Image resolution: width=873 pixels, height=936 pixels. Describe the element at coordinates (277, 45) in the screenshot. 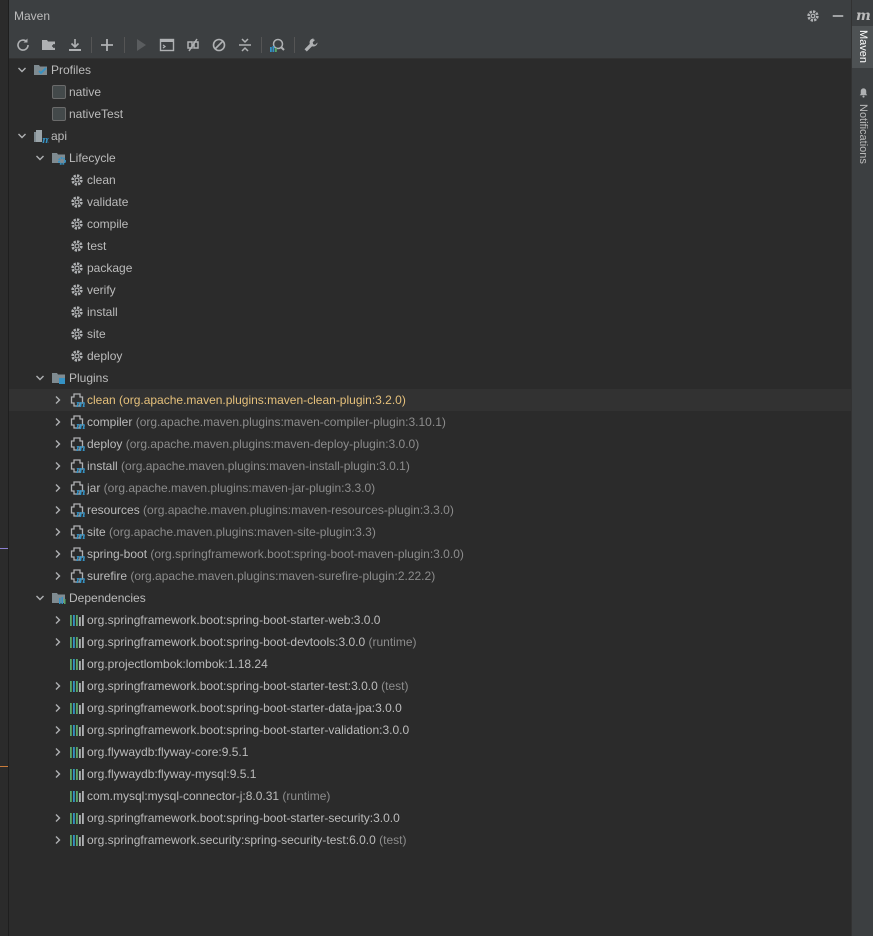

I see `show-dependencies-button` at that location.